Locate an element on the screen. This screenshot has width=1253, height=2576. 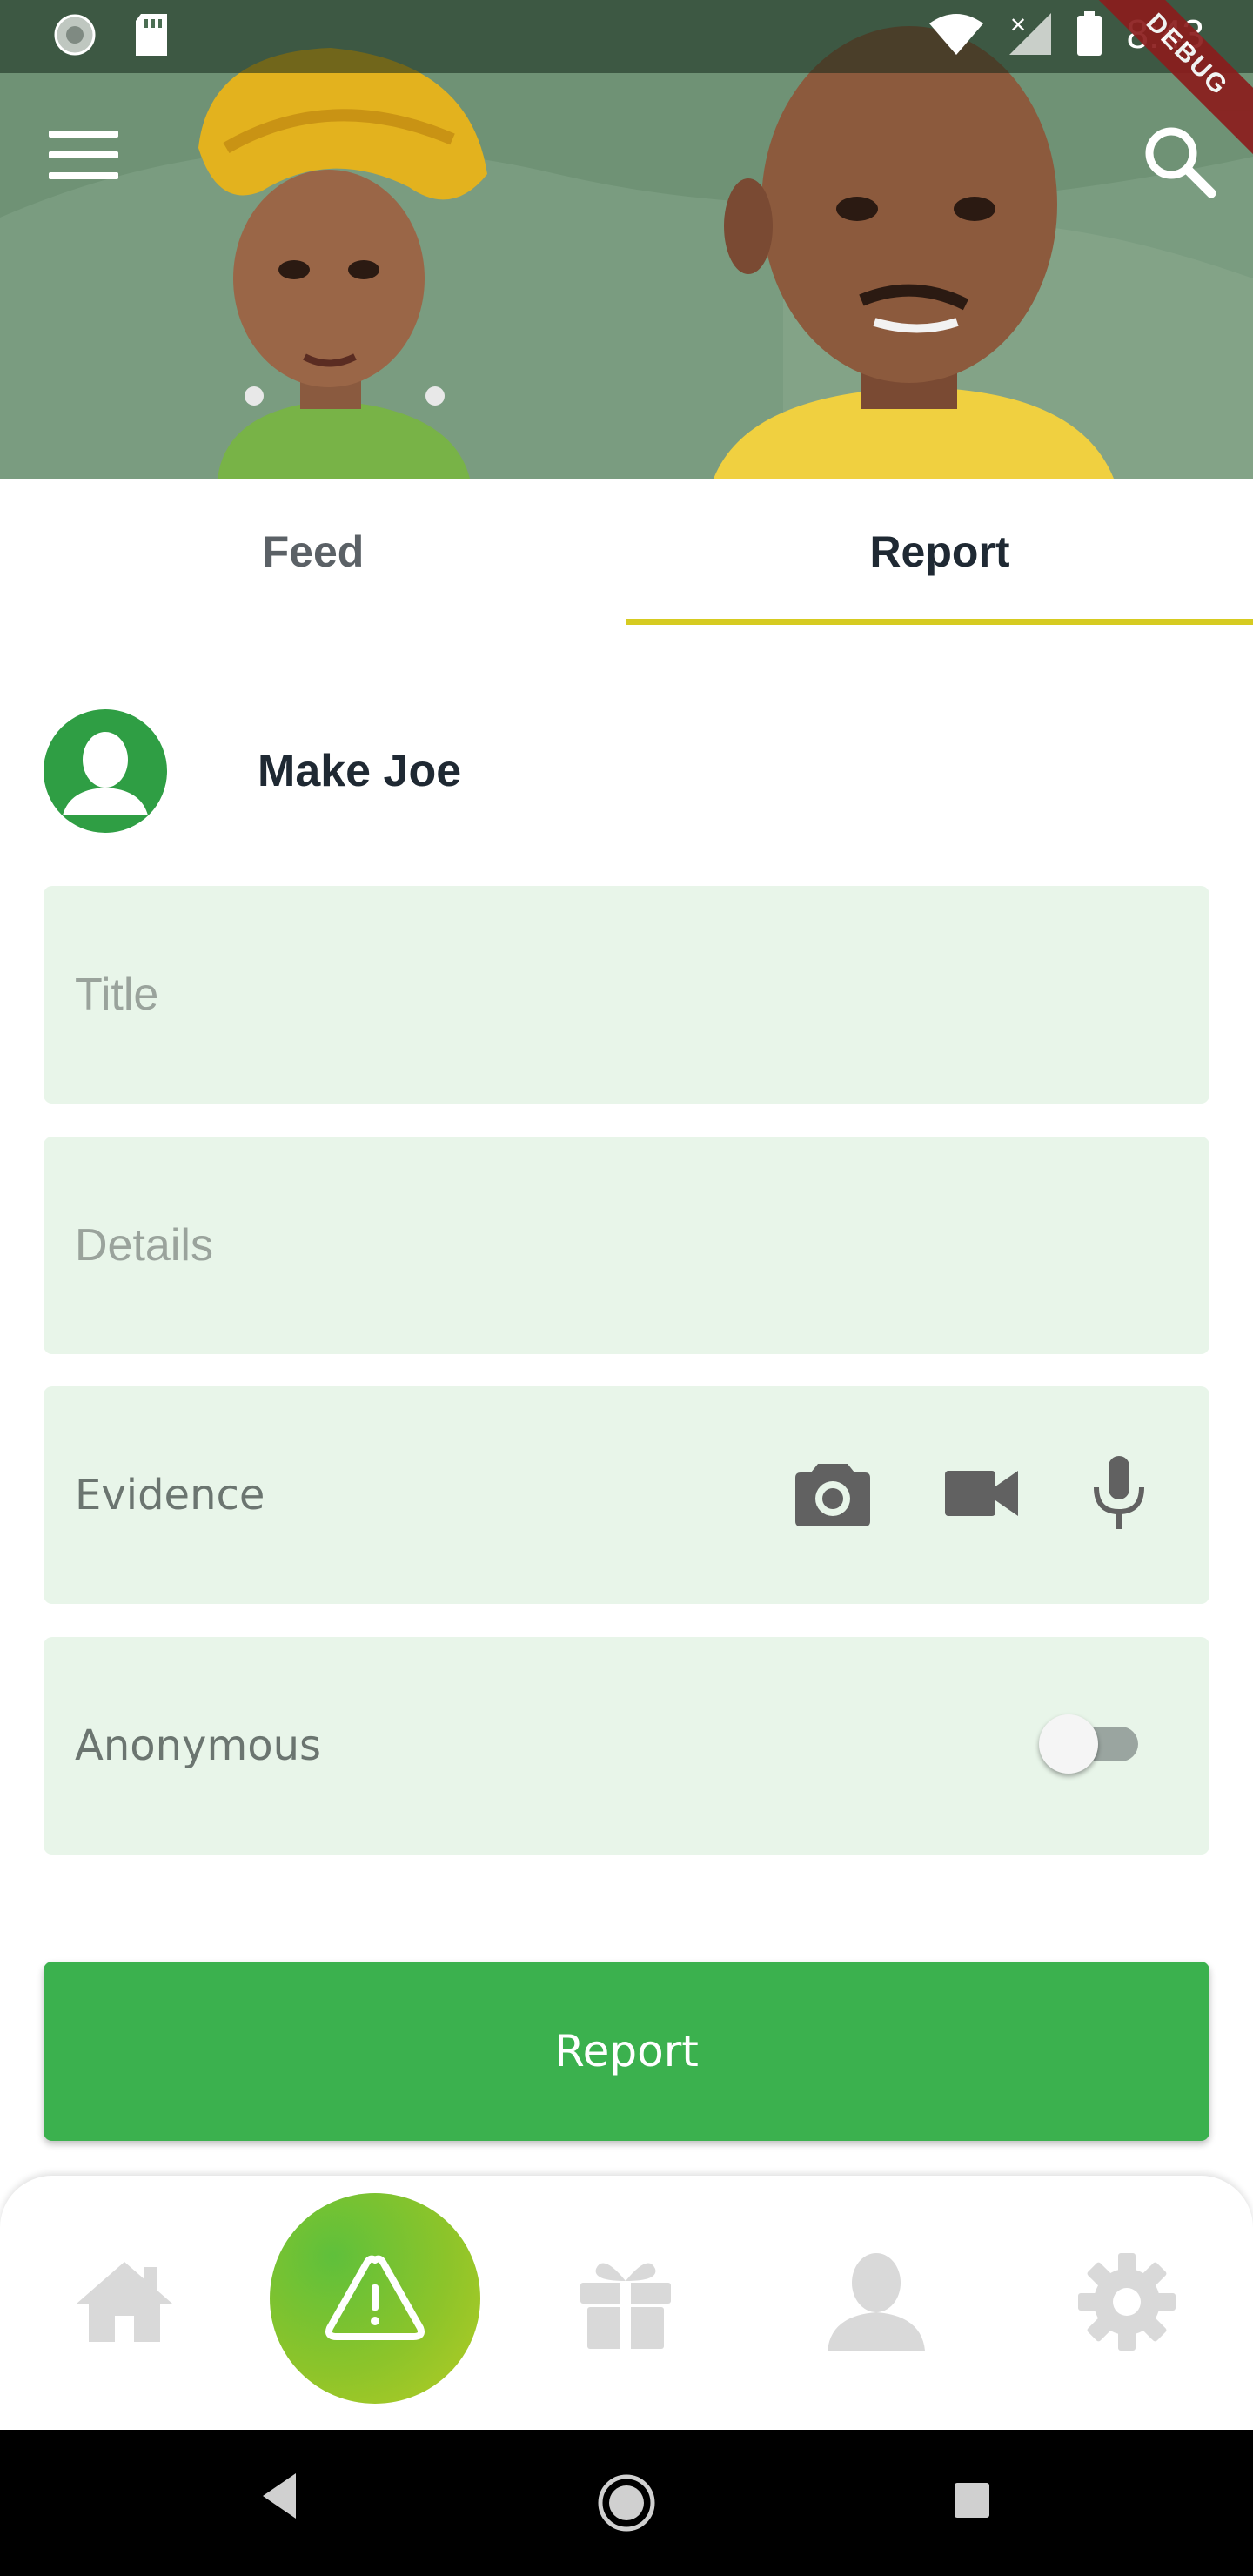
system-navigation-bar is located at coordinates (626, 2503).